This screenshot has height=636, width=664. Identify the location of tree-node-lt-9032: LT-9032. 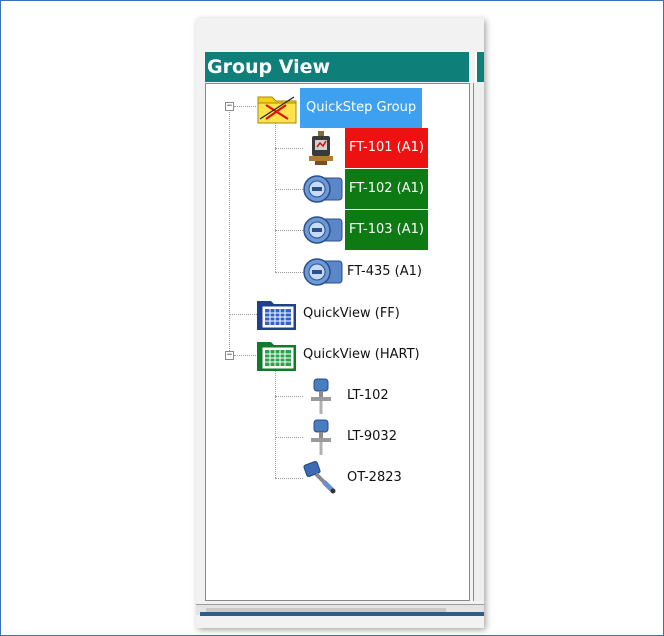
(372, 437).